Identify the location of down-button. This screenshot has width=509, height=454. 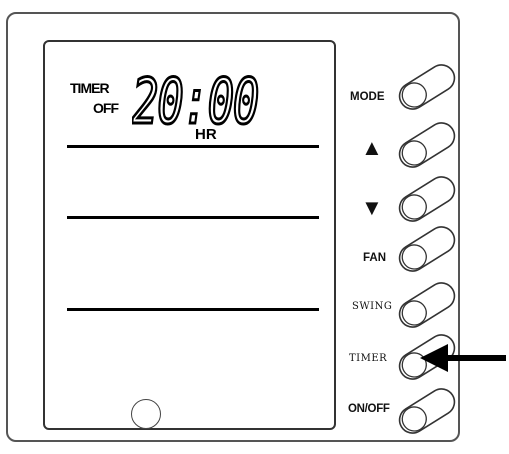
(427, 199).